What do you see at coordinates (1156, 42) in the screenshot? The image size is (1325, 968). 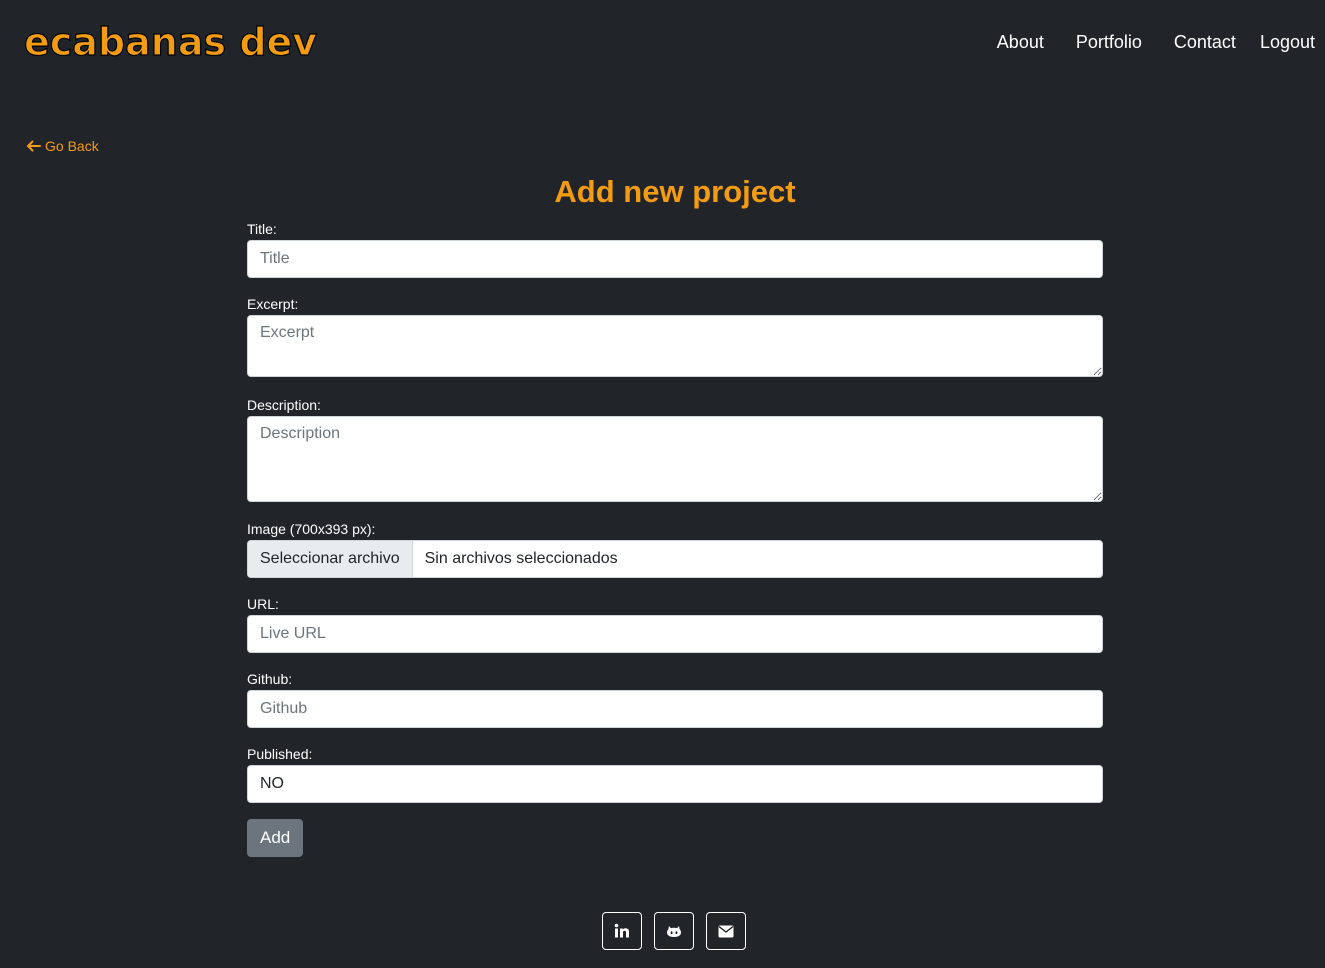 I see `nav-links: About Portfolio Contact Logout` at bounding box center [1156, 42].